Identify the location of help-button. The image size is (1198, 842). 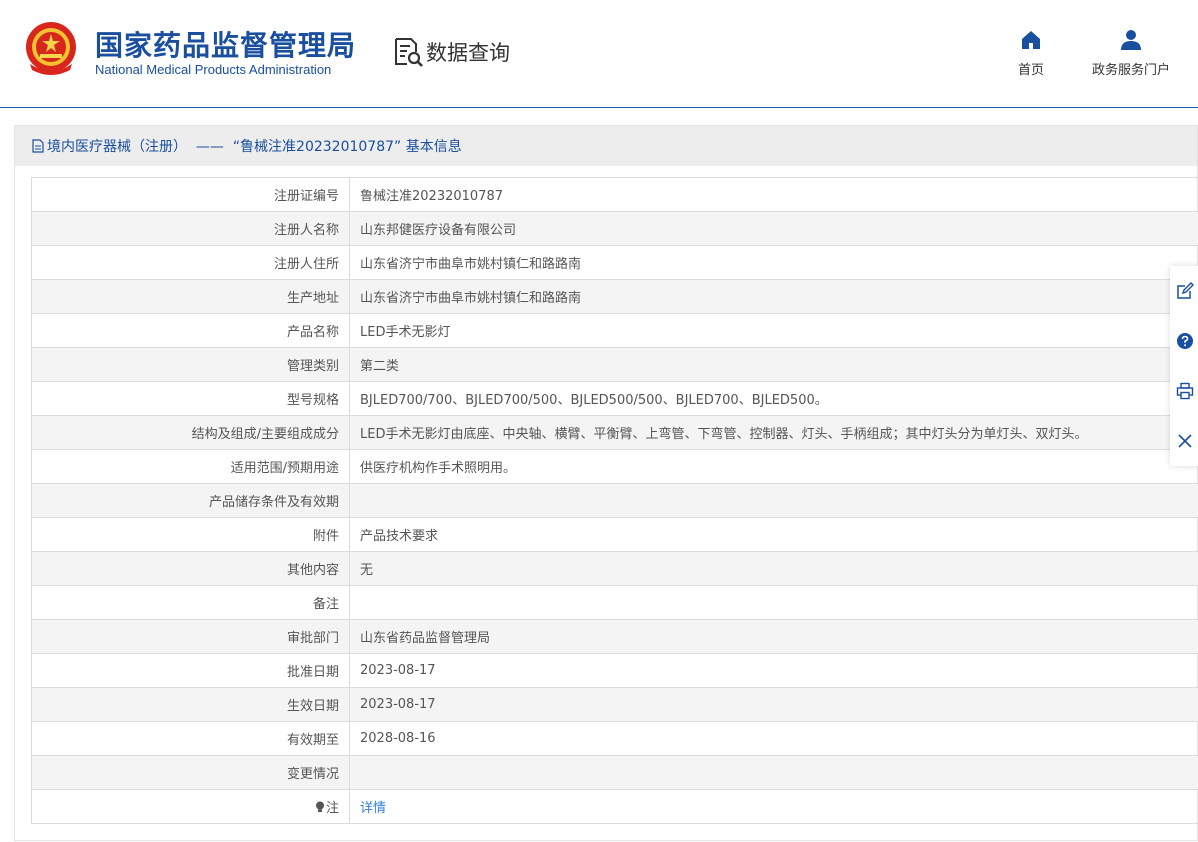
(1184, 341).